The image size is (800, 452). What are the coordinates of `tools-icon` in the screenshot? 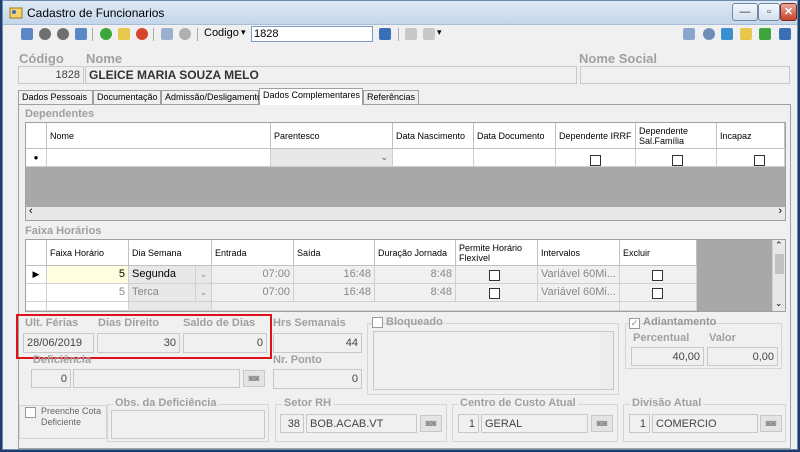 It's located at (709, 34).